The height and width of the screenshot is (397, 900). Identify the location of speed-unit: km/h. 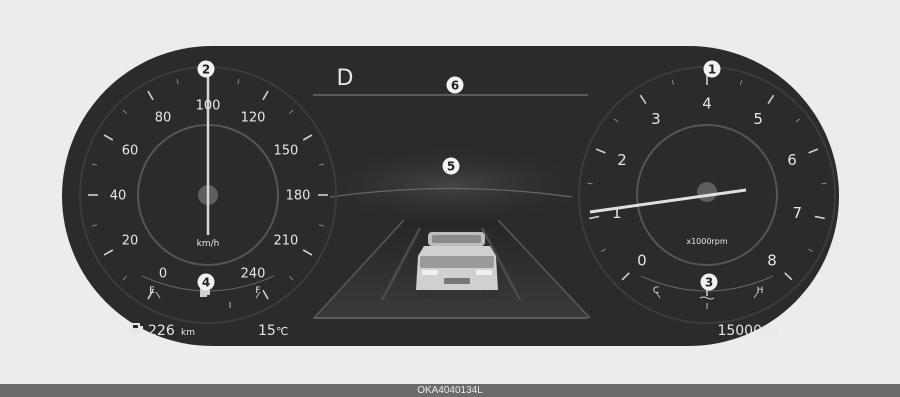
(208, 244).